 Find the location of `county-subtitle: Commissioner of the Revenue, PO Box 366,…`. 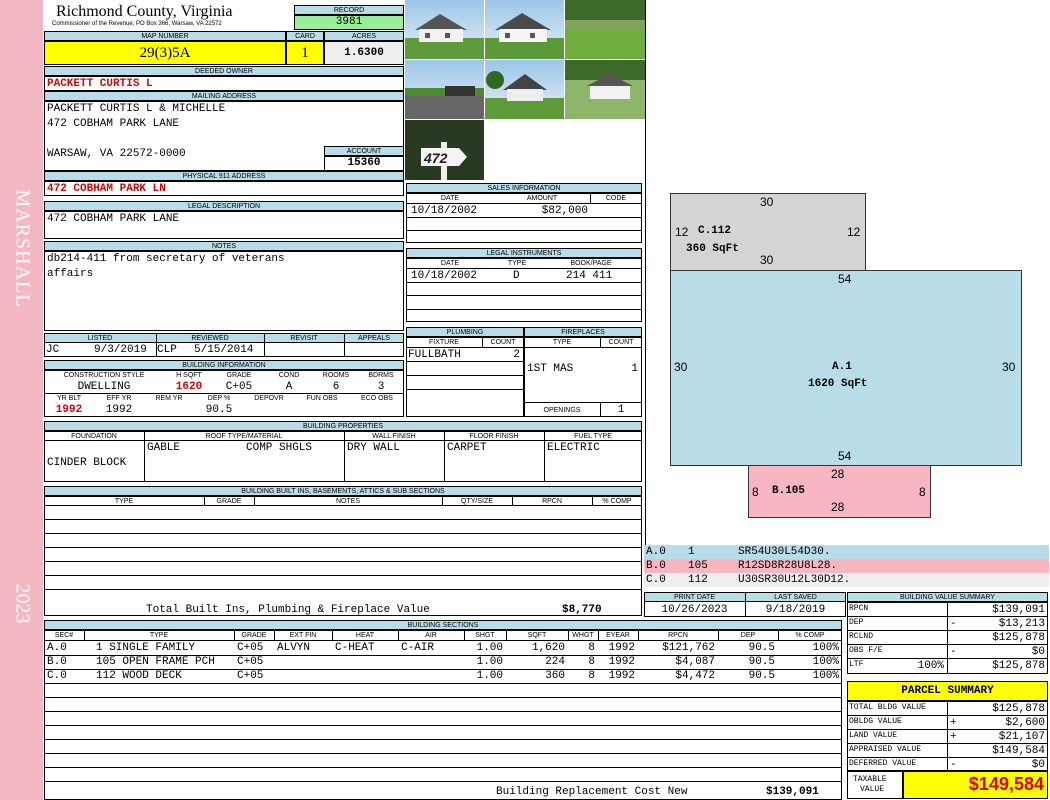

county-subtitle: Commissioner of the Revenue, PO Box 366,… is located at coordinates (137, 24).